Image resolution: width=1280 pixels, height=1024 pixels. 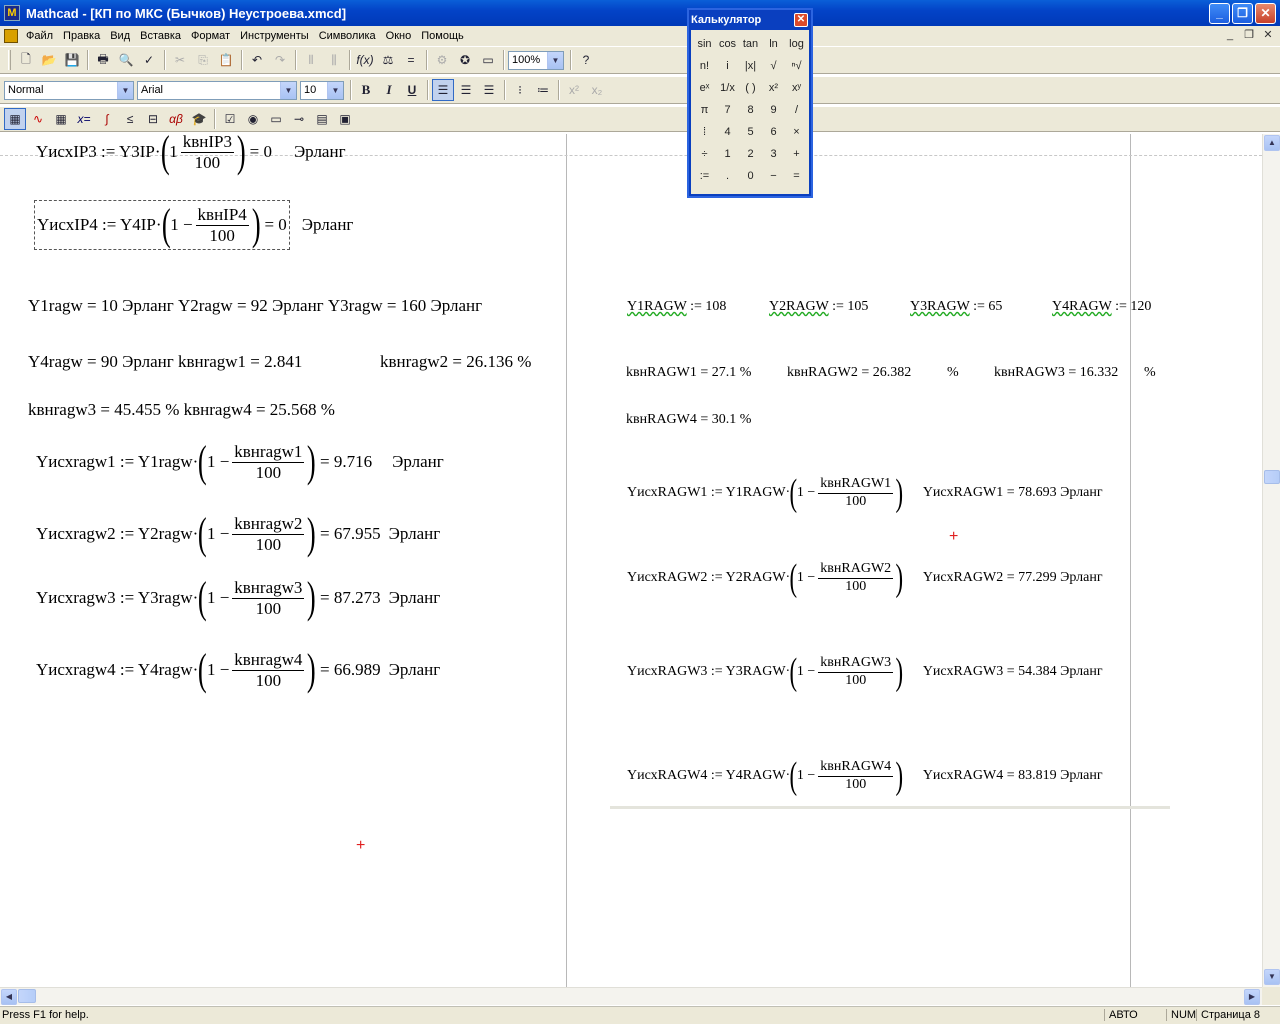 What do you see at coordinates (11, 36) in the screenshot?
I see `document-icon` at bounding box center [11, 36].